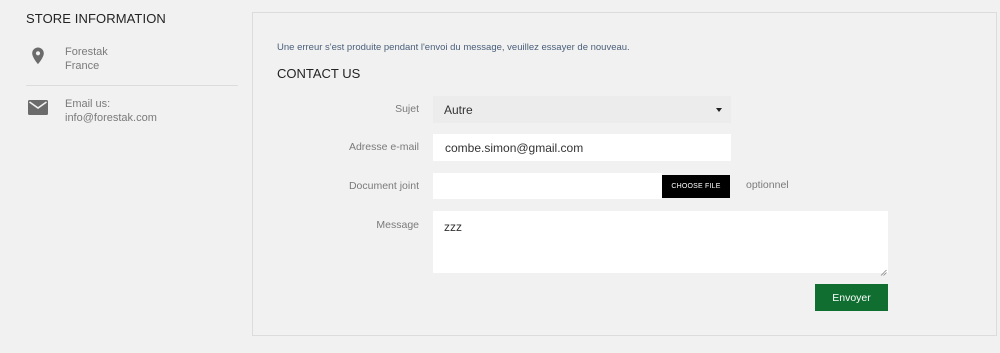  I want to click on store-information-title: STORE INFORMATION, so click(96, 18).